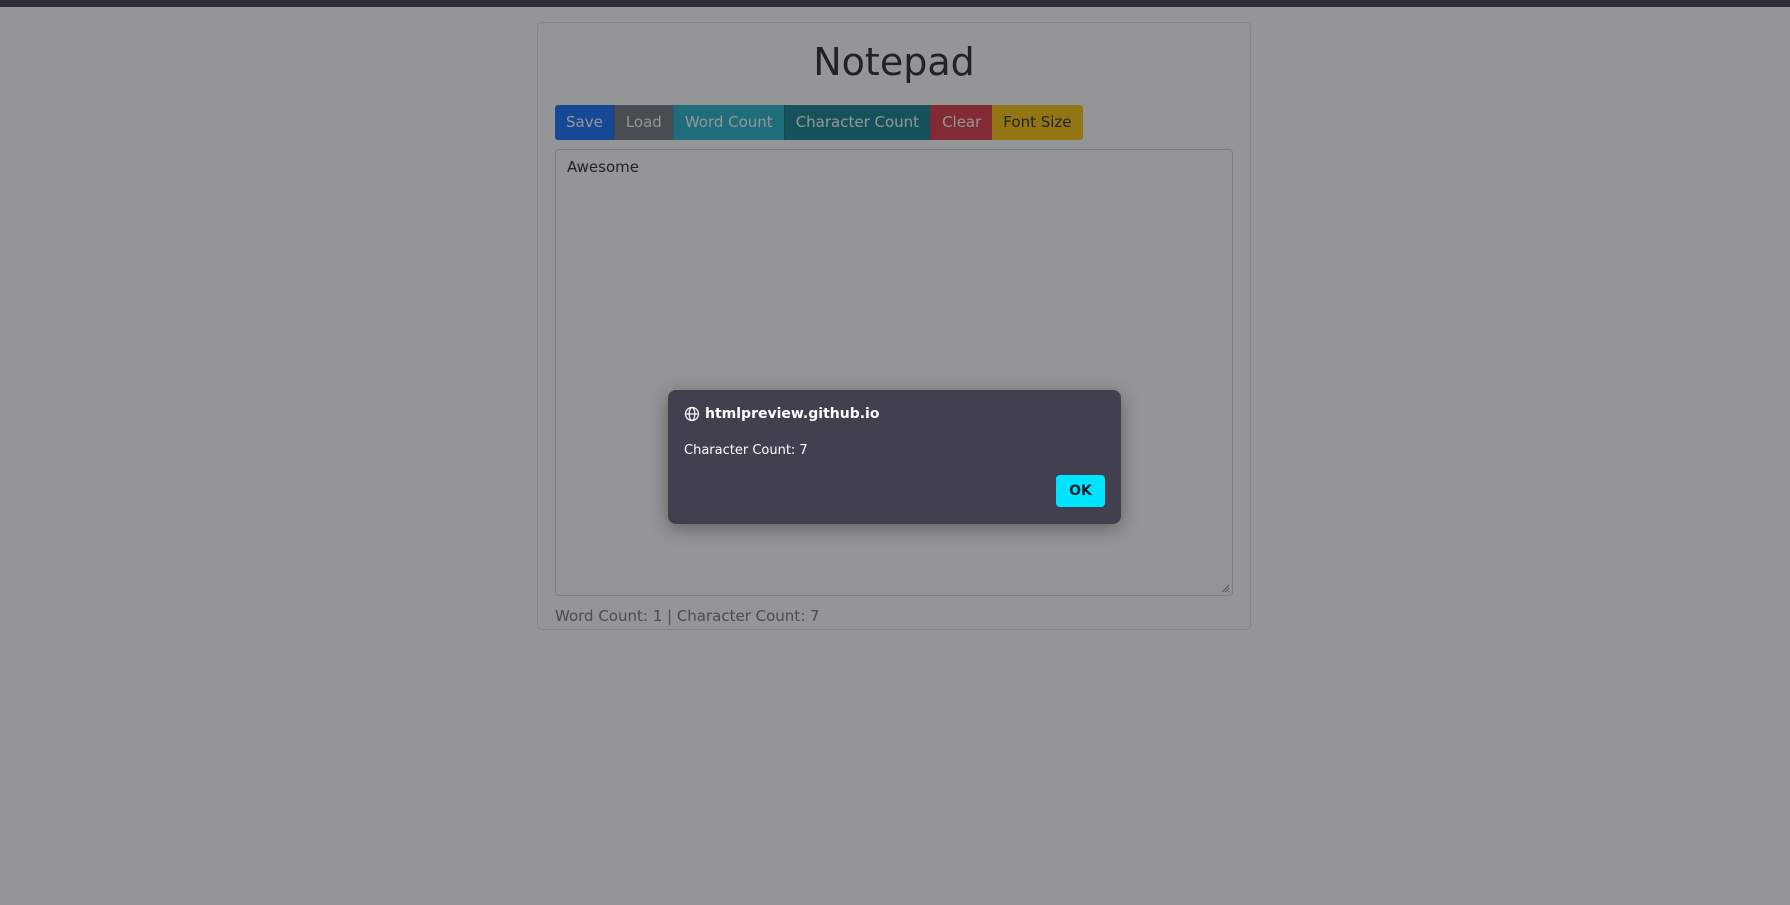 Image resolution: width=1790 pixels, height=905 pixels. What do you see at coordinates (692, 414) in the screenshot?
I see `globe-icon` at bounding box center [692, 414].